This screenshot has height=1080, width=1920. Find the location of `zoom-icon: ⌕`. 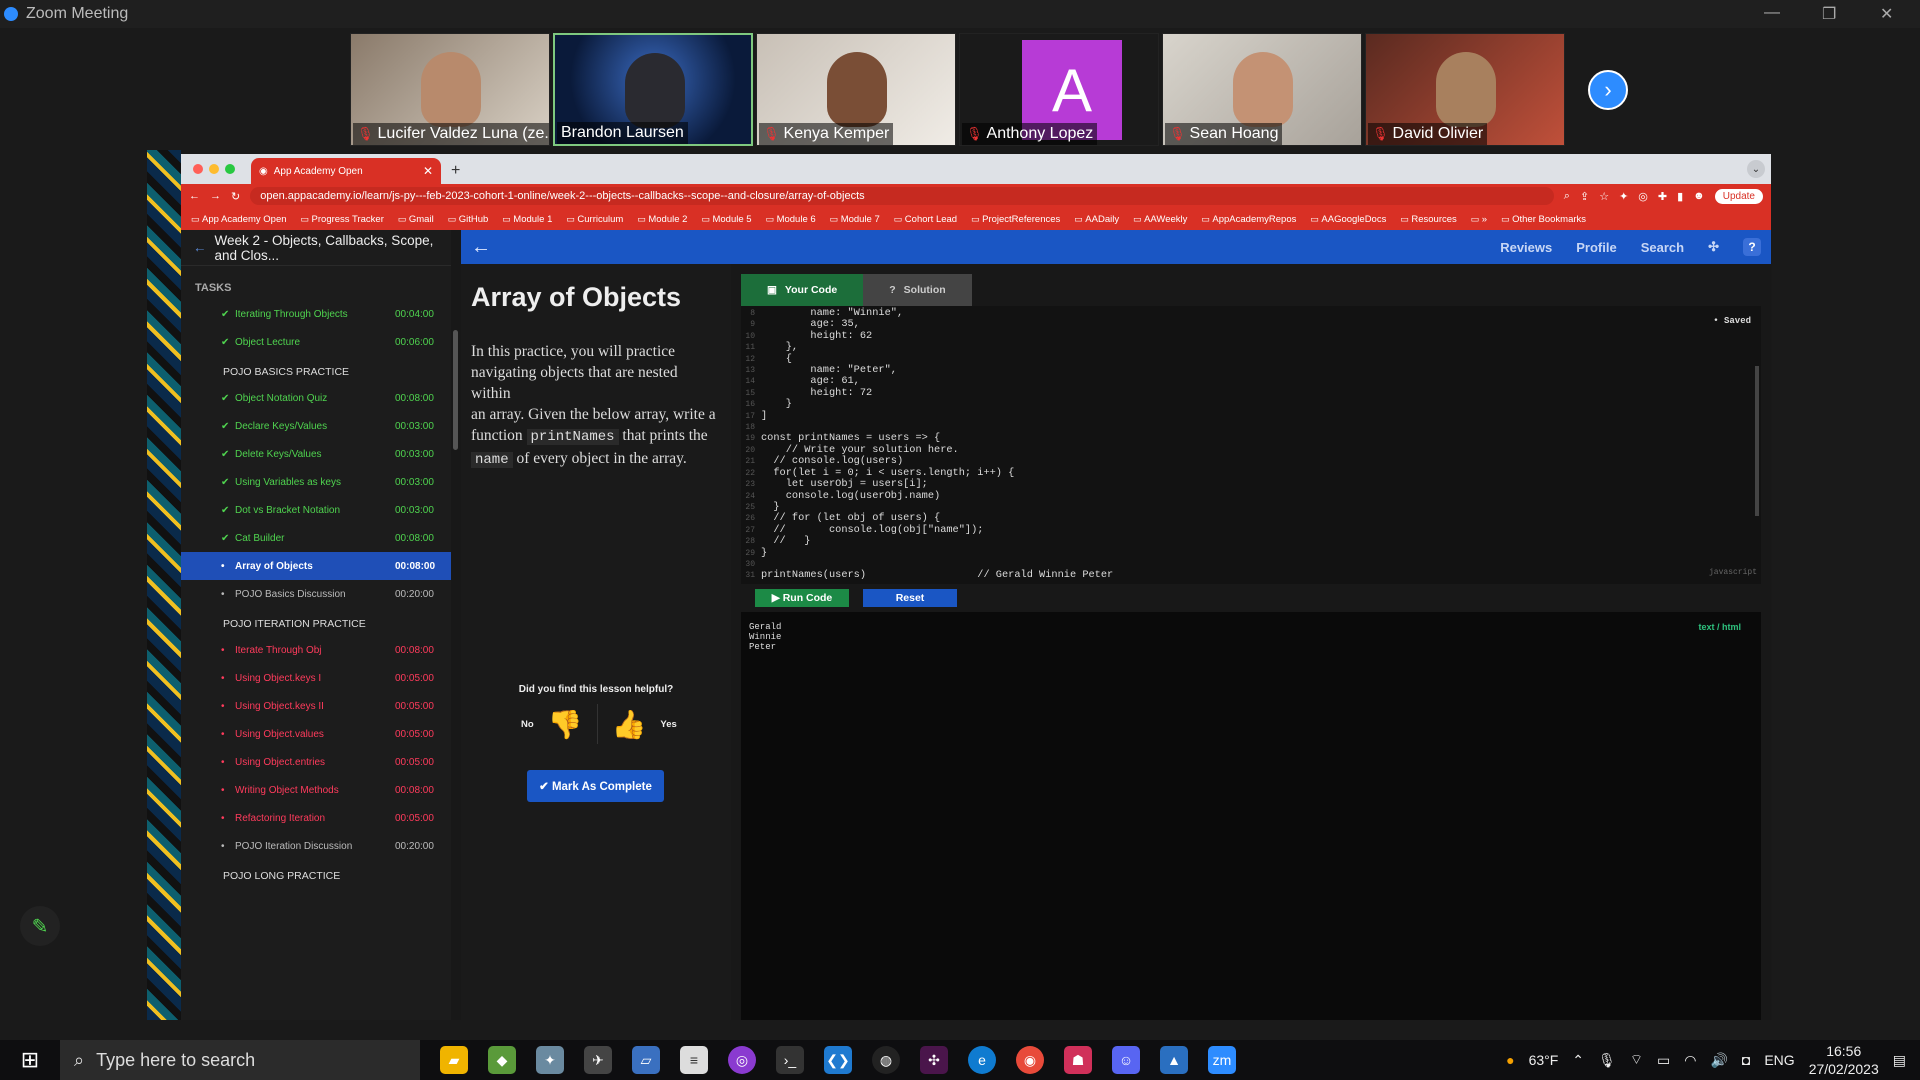

zoom-icon: ⌕ is located at coordinates (1567, 196).